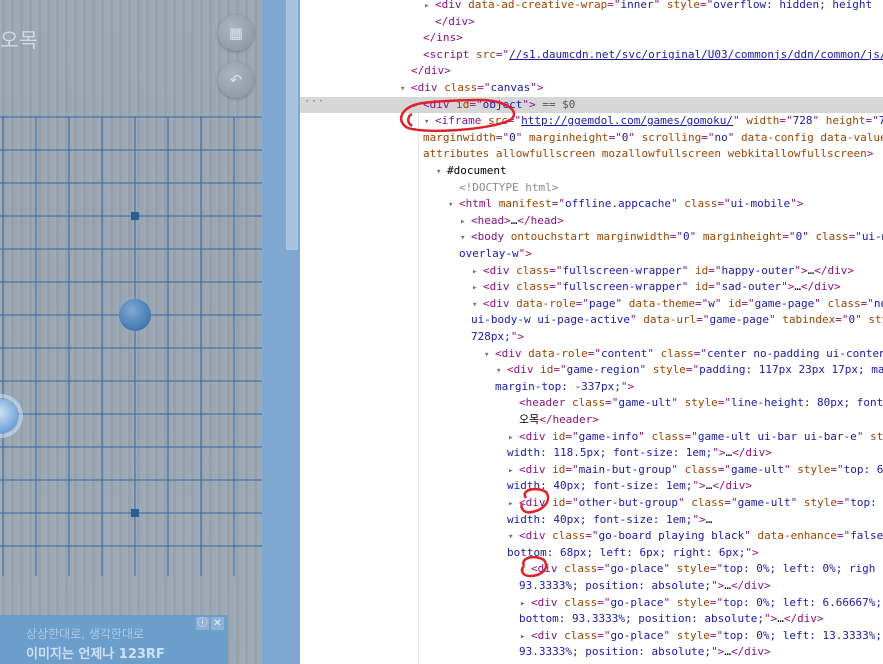 This screenshot has height=664, width=883. What do you see at coordinates (622, 287) in the screenshot?
I see `code-token: fullscreen-wrapper` at bounding box center [622, 287].